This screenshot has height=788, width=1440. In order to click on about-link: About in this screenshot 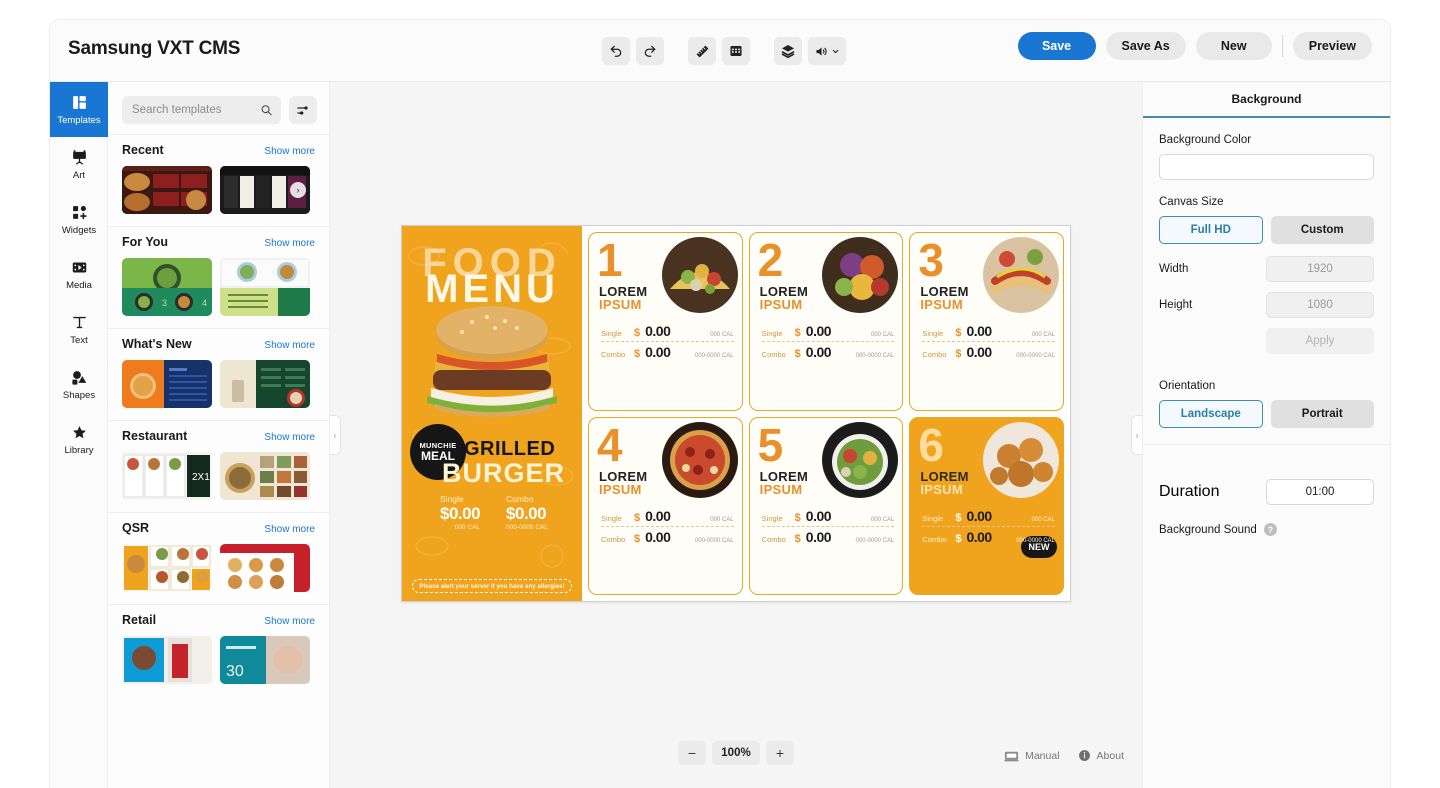, I will do `click(1101, 755)`.